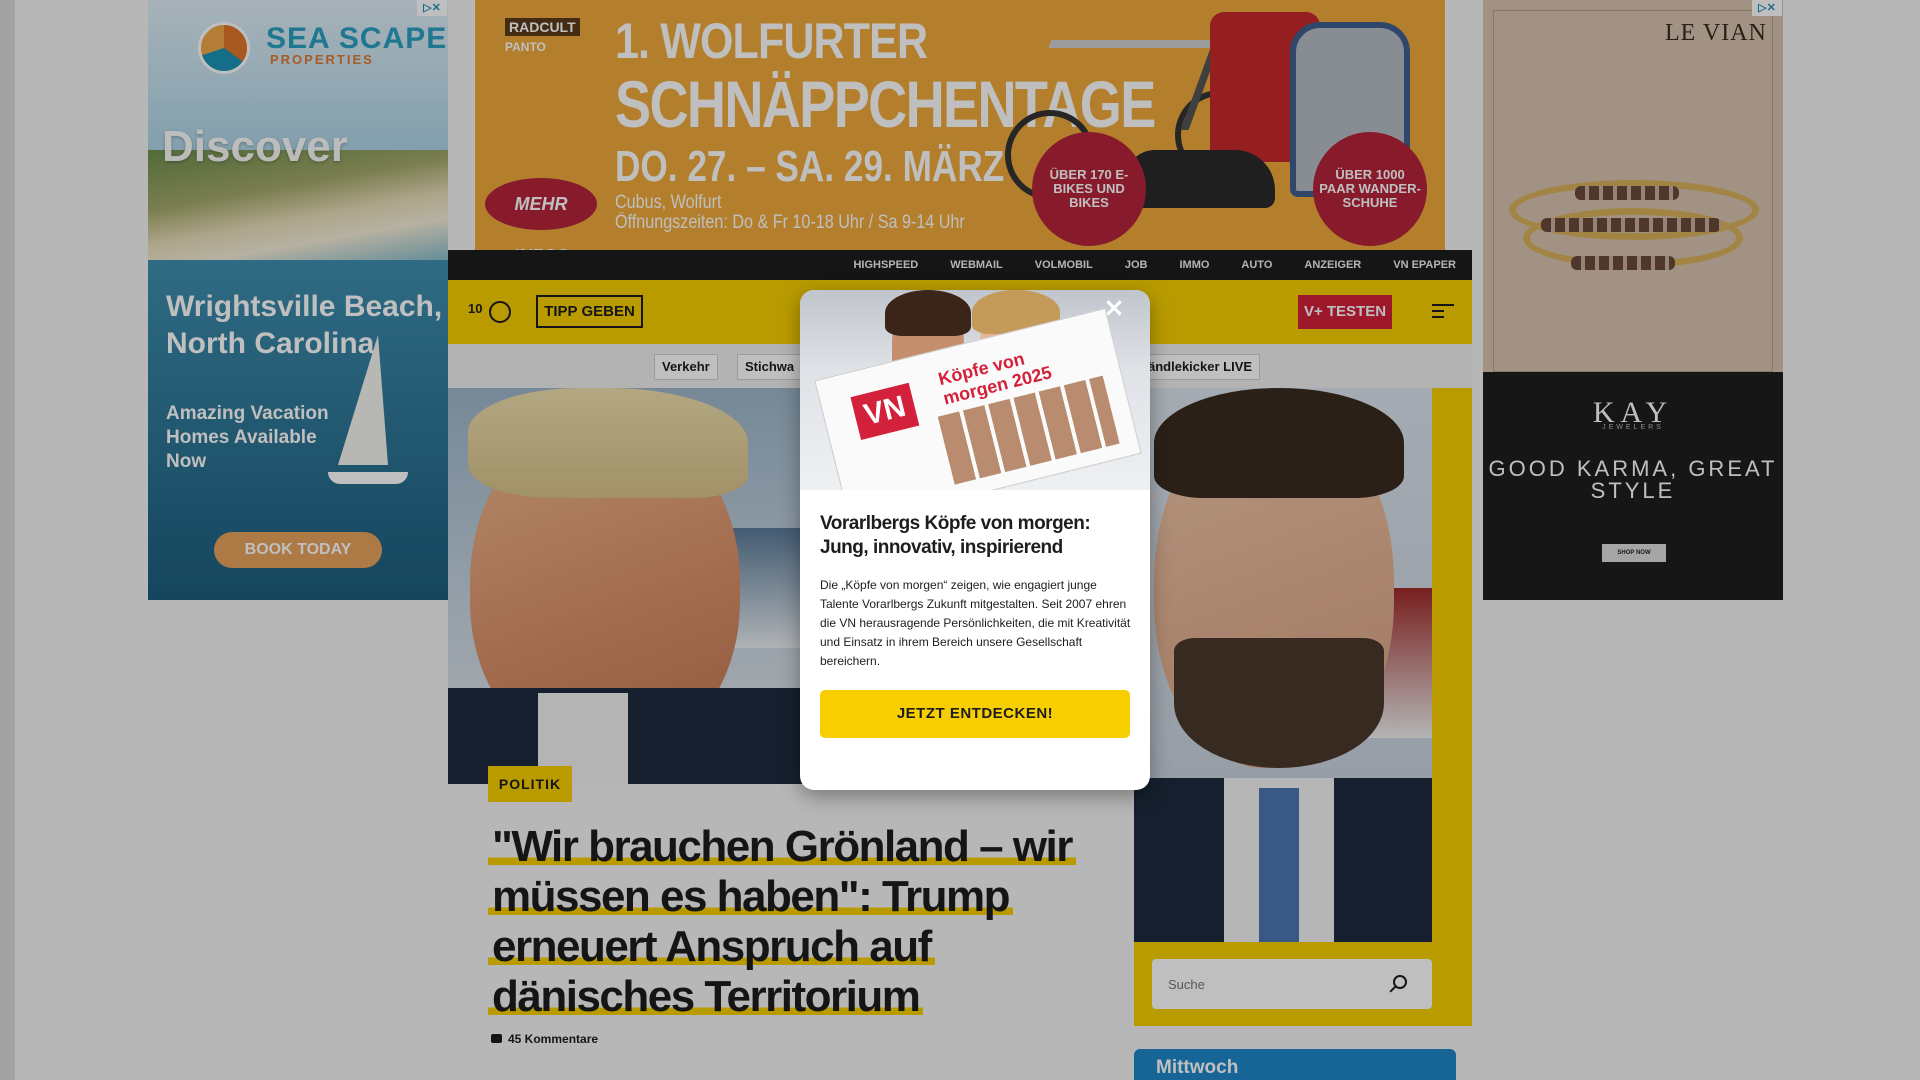 The width and height of the screenshot is (1920, 1080). I want to click on newspaper-logo: VN, so click(885, 411).